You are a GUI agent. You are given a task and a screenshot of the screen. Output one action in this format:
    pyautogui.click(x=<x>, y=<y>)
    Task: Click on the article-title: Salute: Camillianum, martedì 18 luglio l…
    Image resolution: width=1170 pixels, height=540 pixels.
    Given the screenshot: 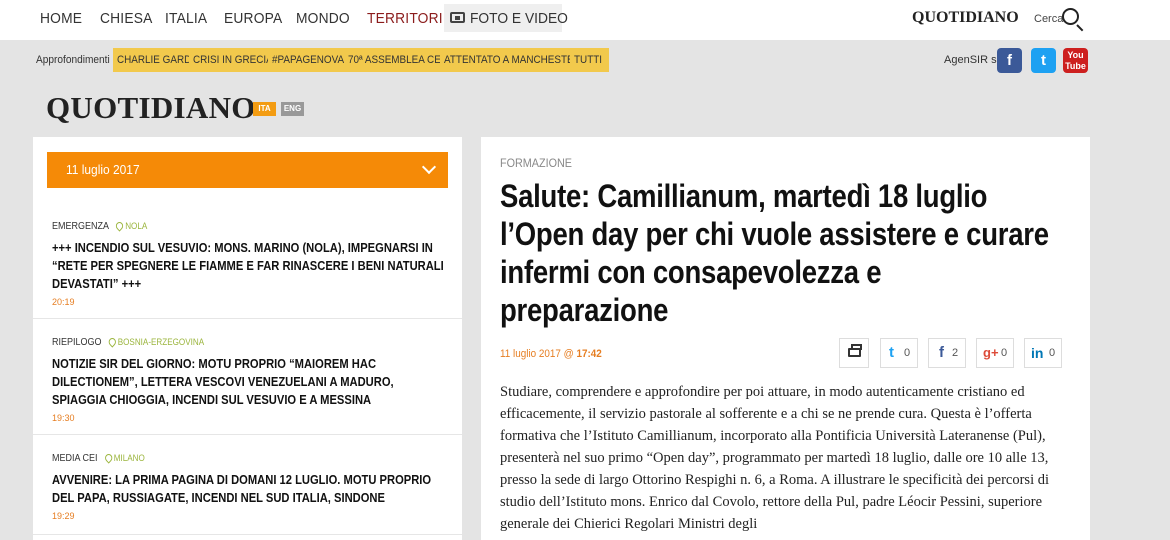 What is the action you would take?
    pyautogui.click(x=774, y=253)
    